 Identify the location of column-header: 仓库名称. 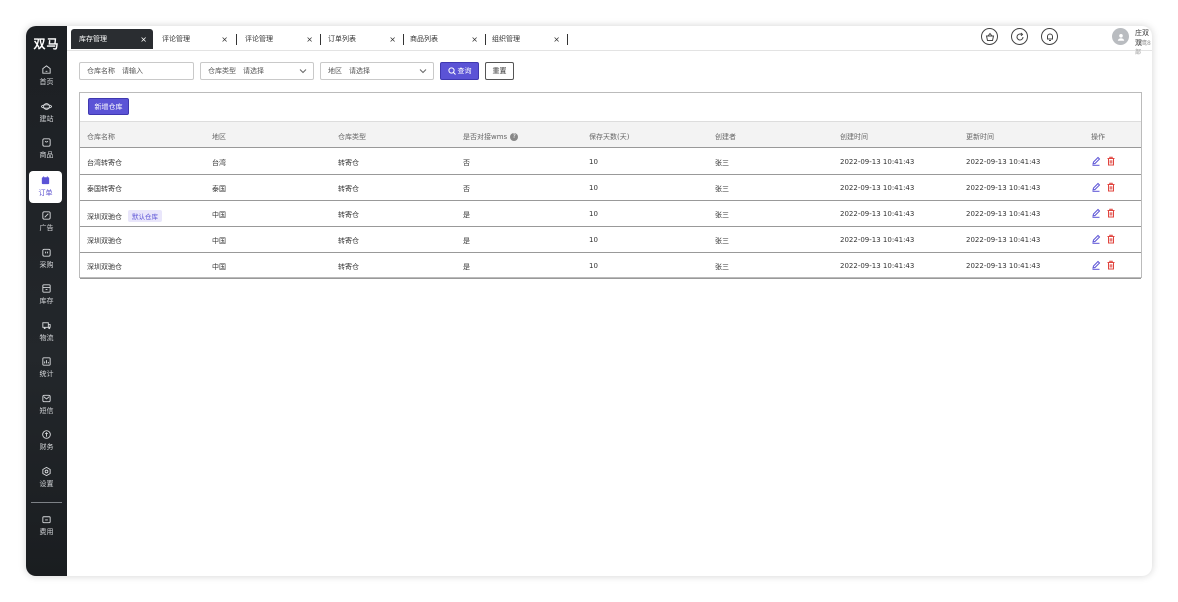
(101, 137).